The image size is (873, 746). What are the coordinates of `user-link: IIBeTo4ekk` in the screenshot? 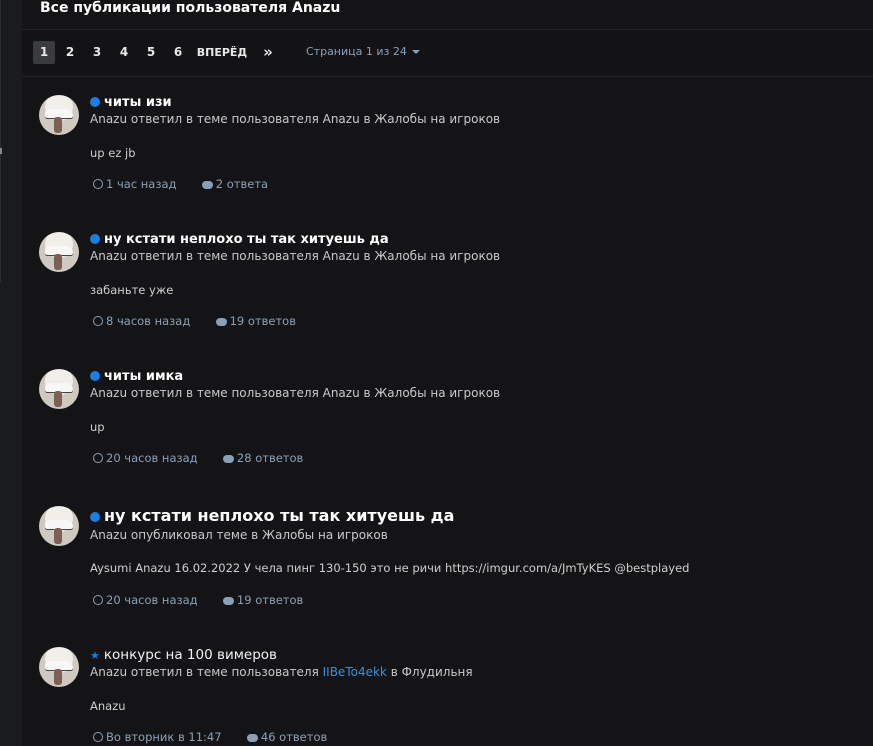 It's located at (355, 672).